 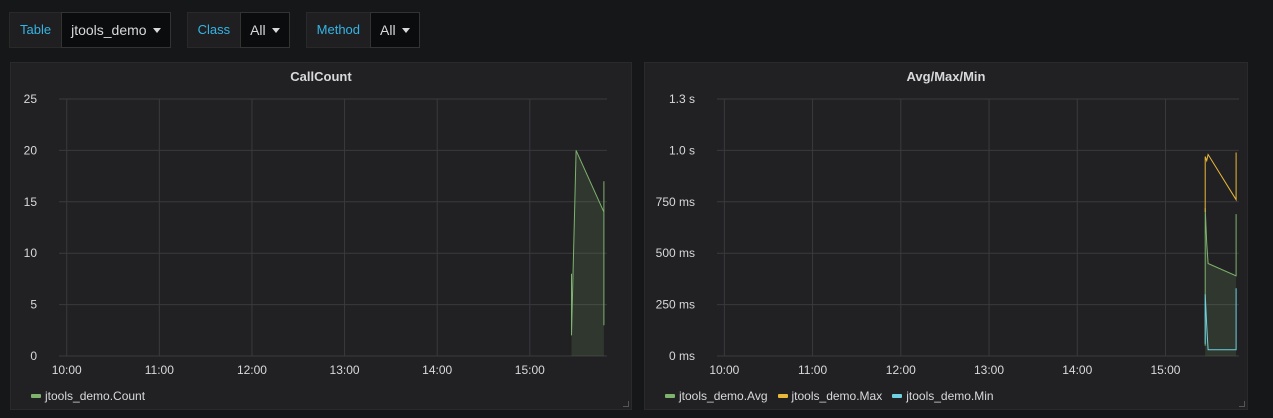 I want to click on variable-method-label: Method, so click(x=338, y=30).